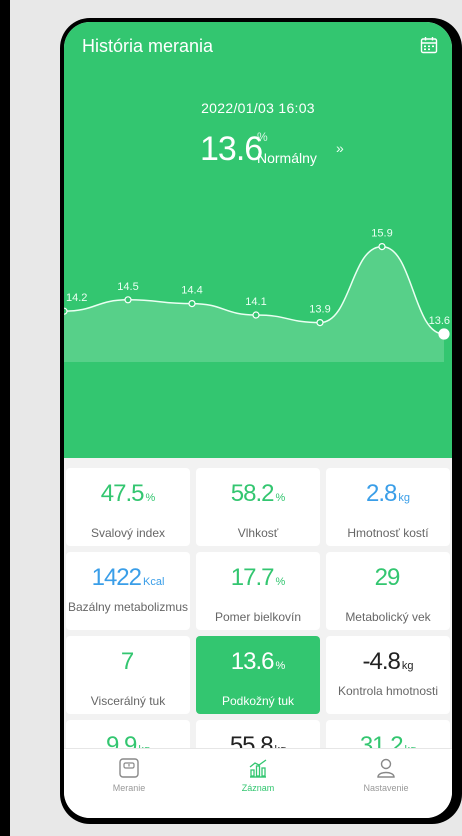 The image size is (462, 836). I want to click on metric-label: Bazálny metabolizmus, so click(128, 607).